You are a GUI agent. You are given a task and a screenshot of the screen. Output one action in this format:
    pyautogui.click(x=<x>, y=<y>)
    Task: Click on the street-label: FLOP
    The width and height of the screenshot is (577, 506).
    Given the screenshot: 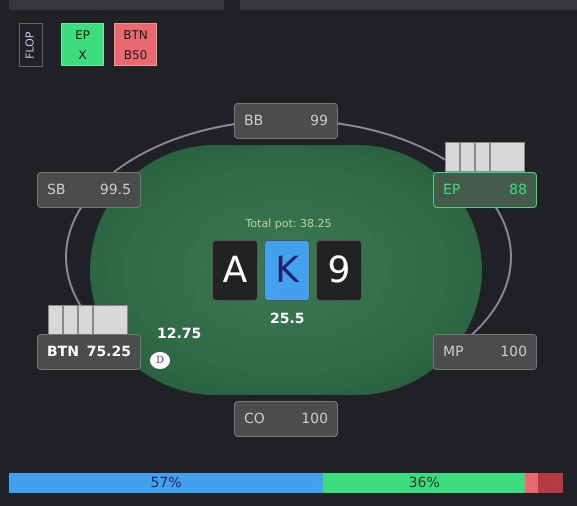 What is the action you would take?
    pyautogui.click(x=31, y=45)
    